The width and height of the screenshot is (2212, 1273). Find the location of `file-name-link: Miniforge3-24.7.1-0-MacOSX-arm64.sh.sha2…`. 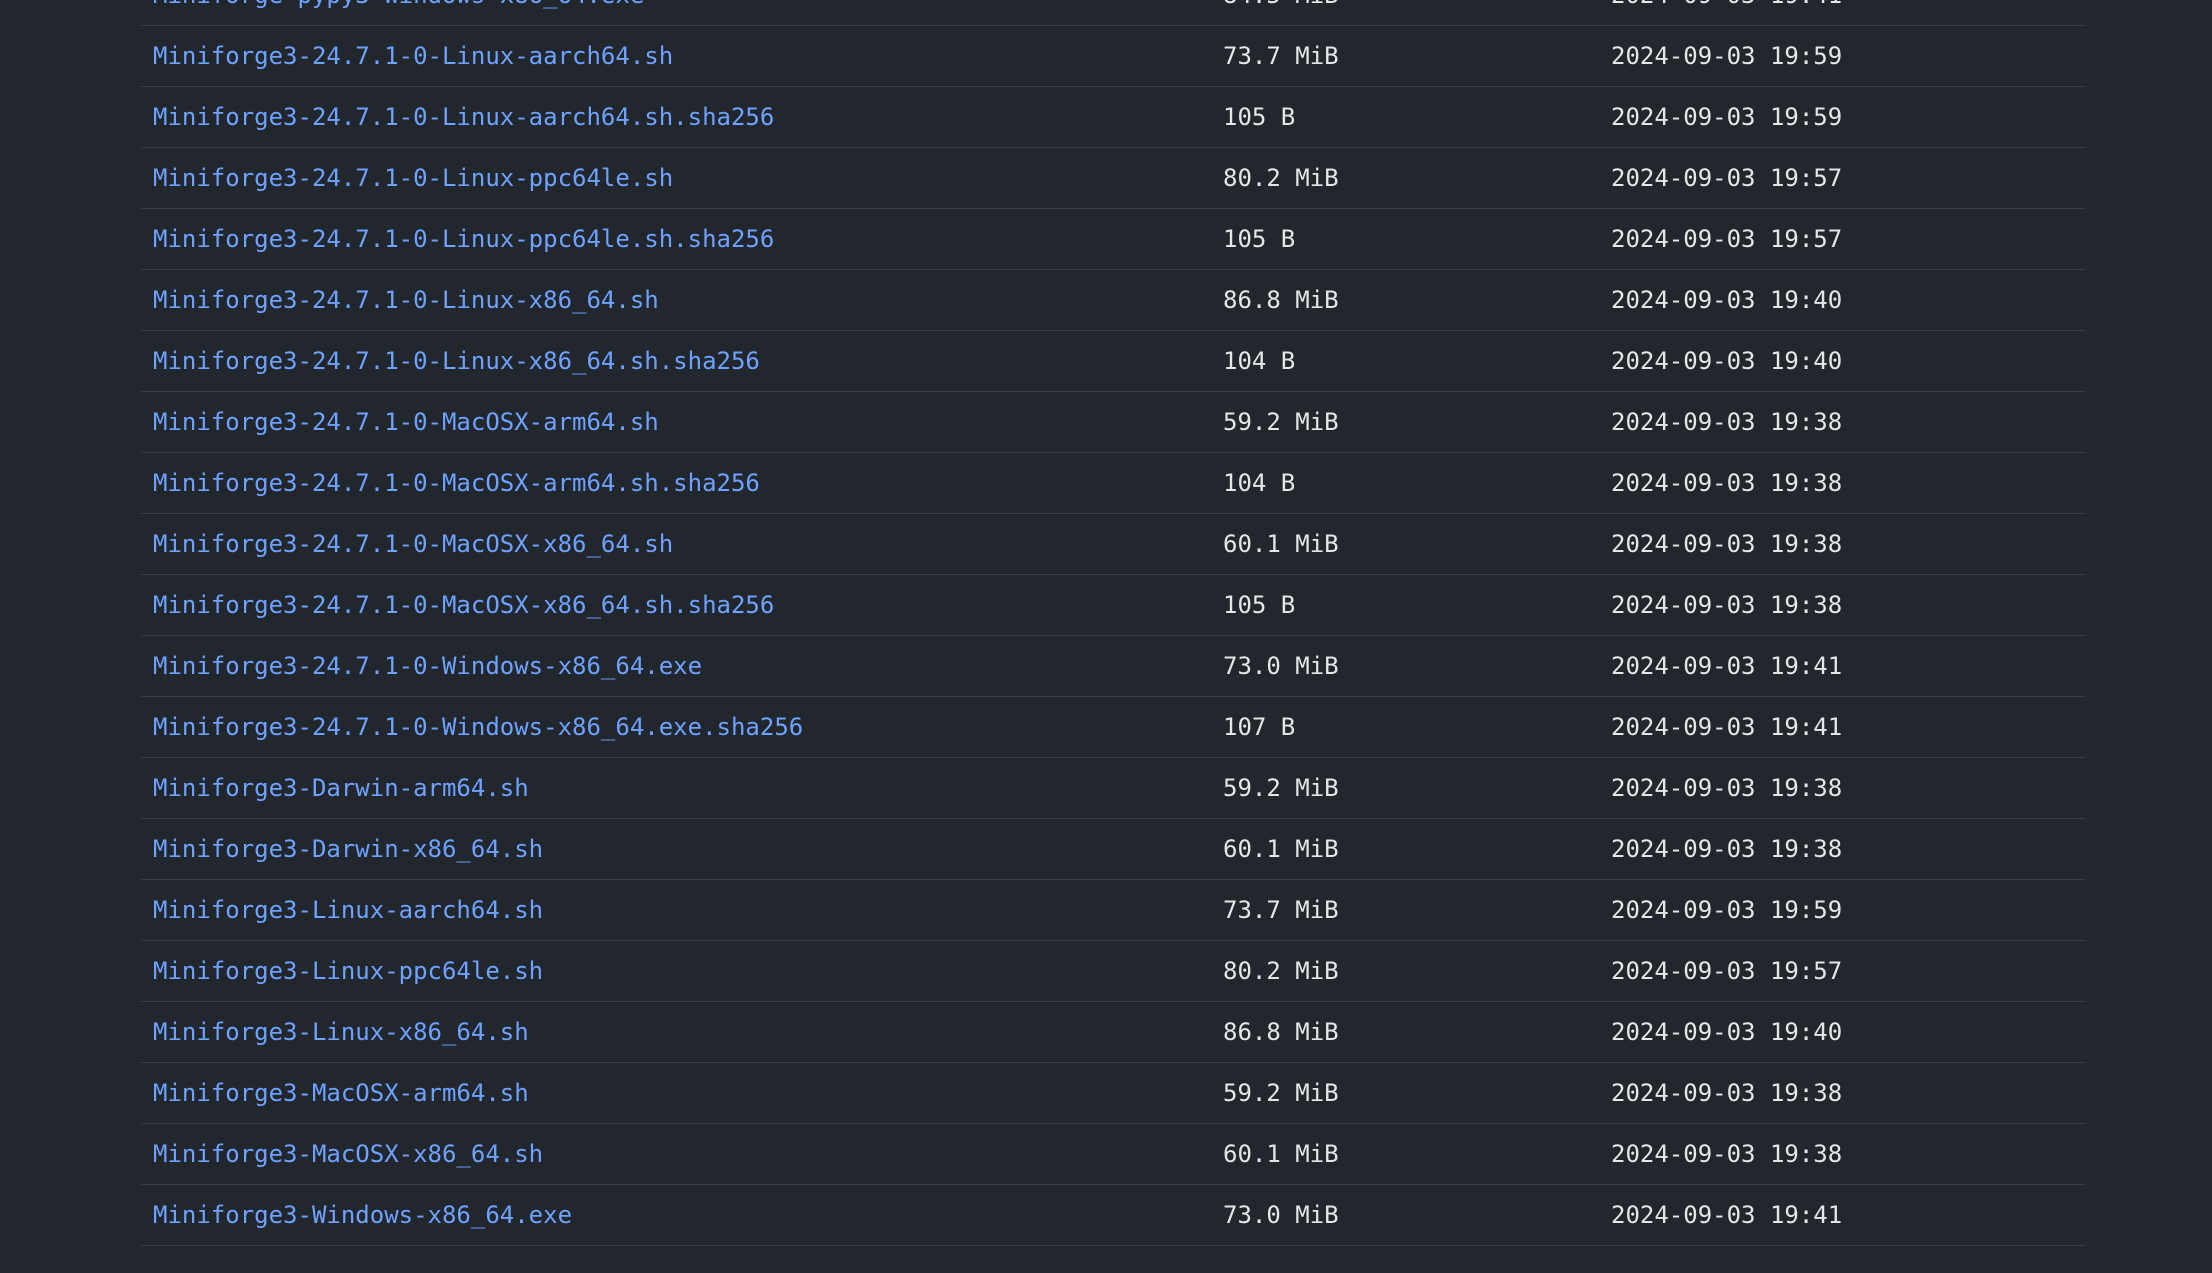

file-name-link: Miniforge3-24.7.1-0-MacOSX-arm64.sh.sha2… is located at coordinates (456, 483).